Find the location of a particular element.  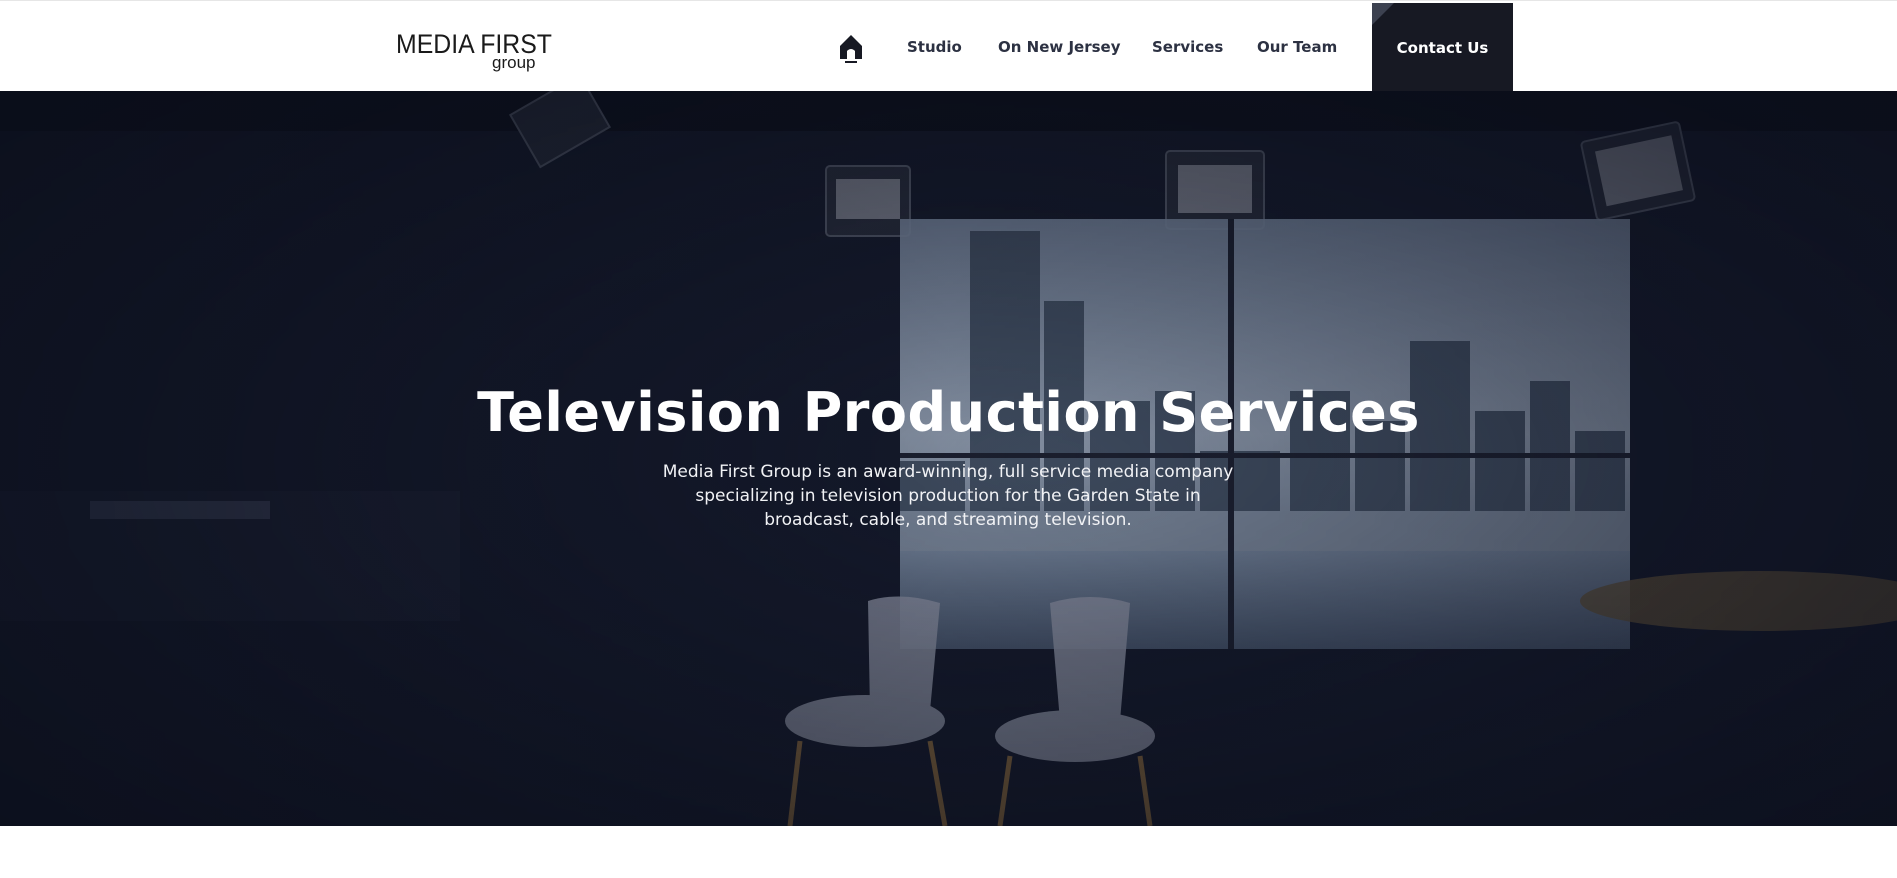

nav-on-new-jersey: On New Jersey is located at coordinates (1059, 47).